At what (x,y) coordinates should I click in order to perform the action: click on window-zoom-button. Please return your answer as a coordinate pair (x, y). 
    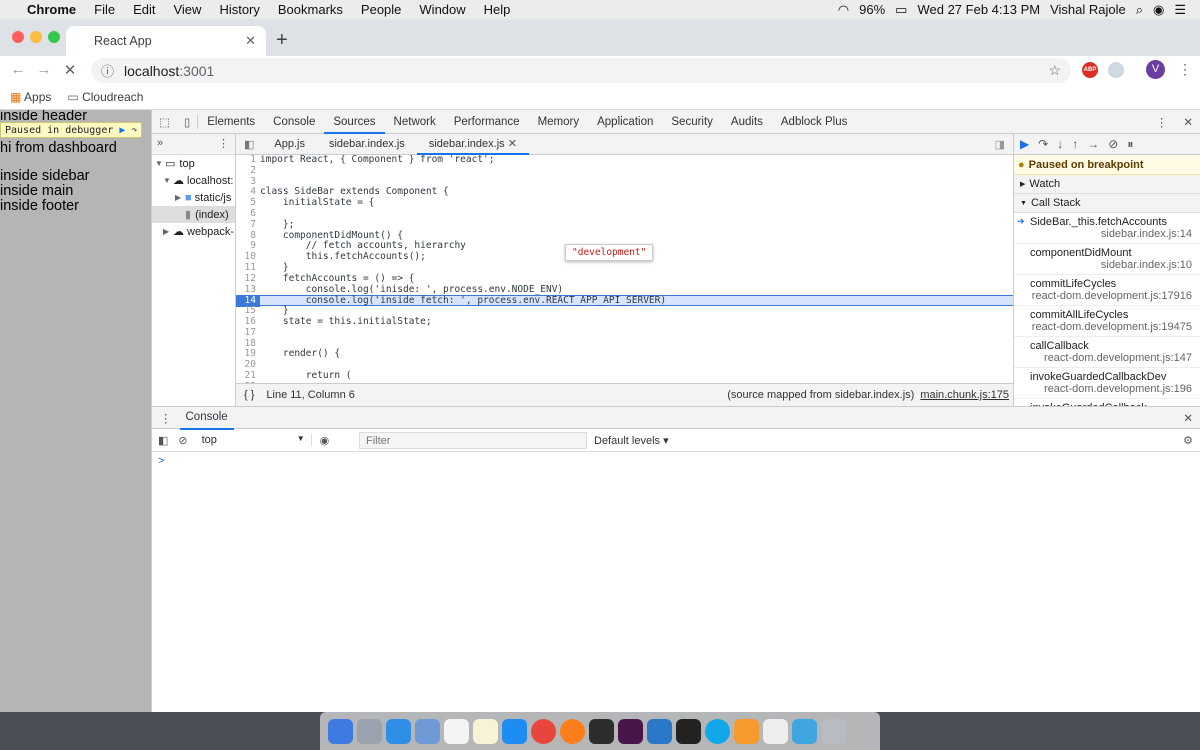
    Looking at the image, I should click on (54, 37).